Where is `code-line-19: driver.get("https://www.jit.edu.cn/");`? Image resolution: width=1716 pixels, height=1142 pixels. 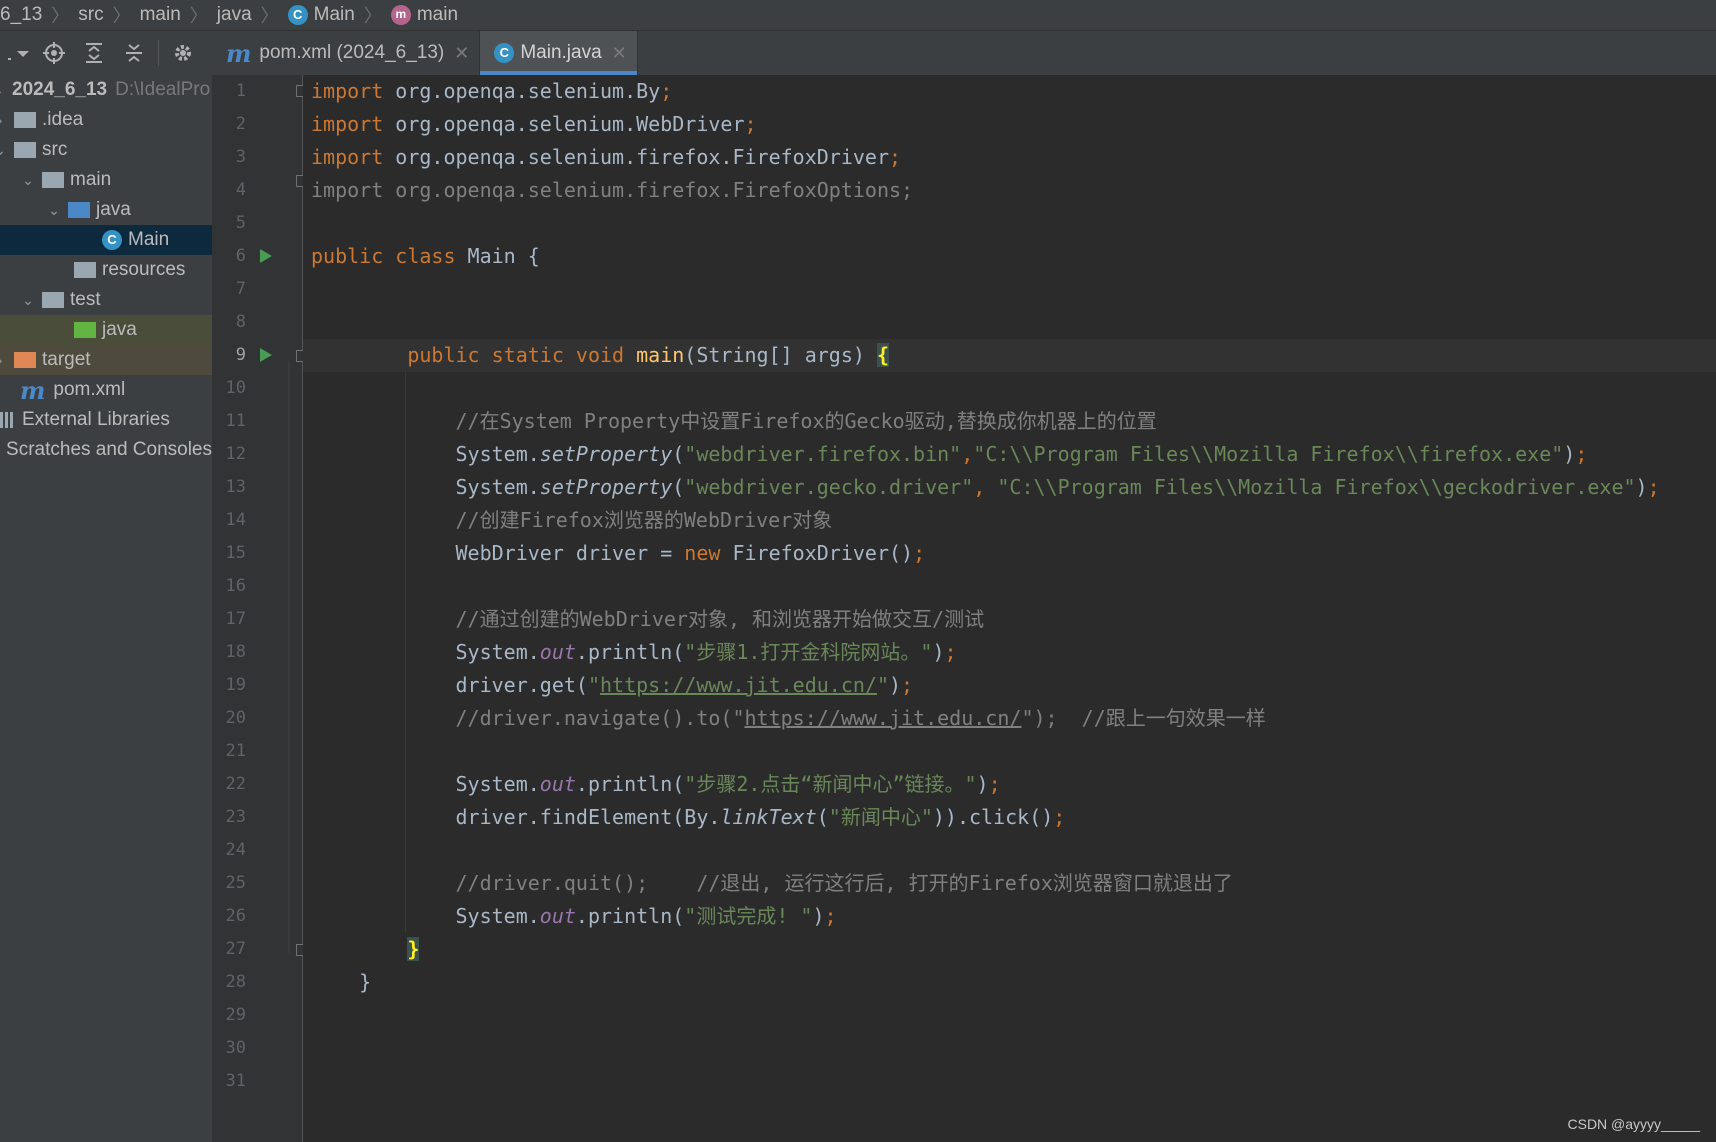
code-line-19: driver.get("https://www.jit.edu.cn/"); is located at coordinates (612, 685).